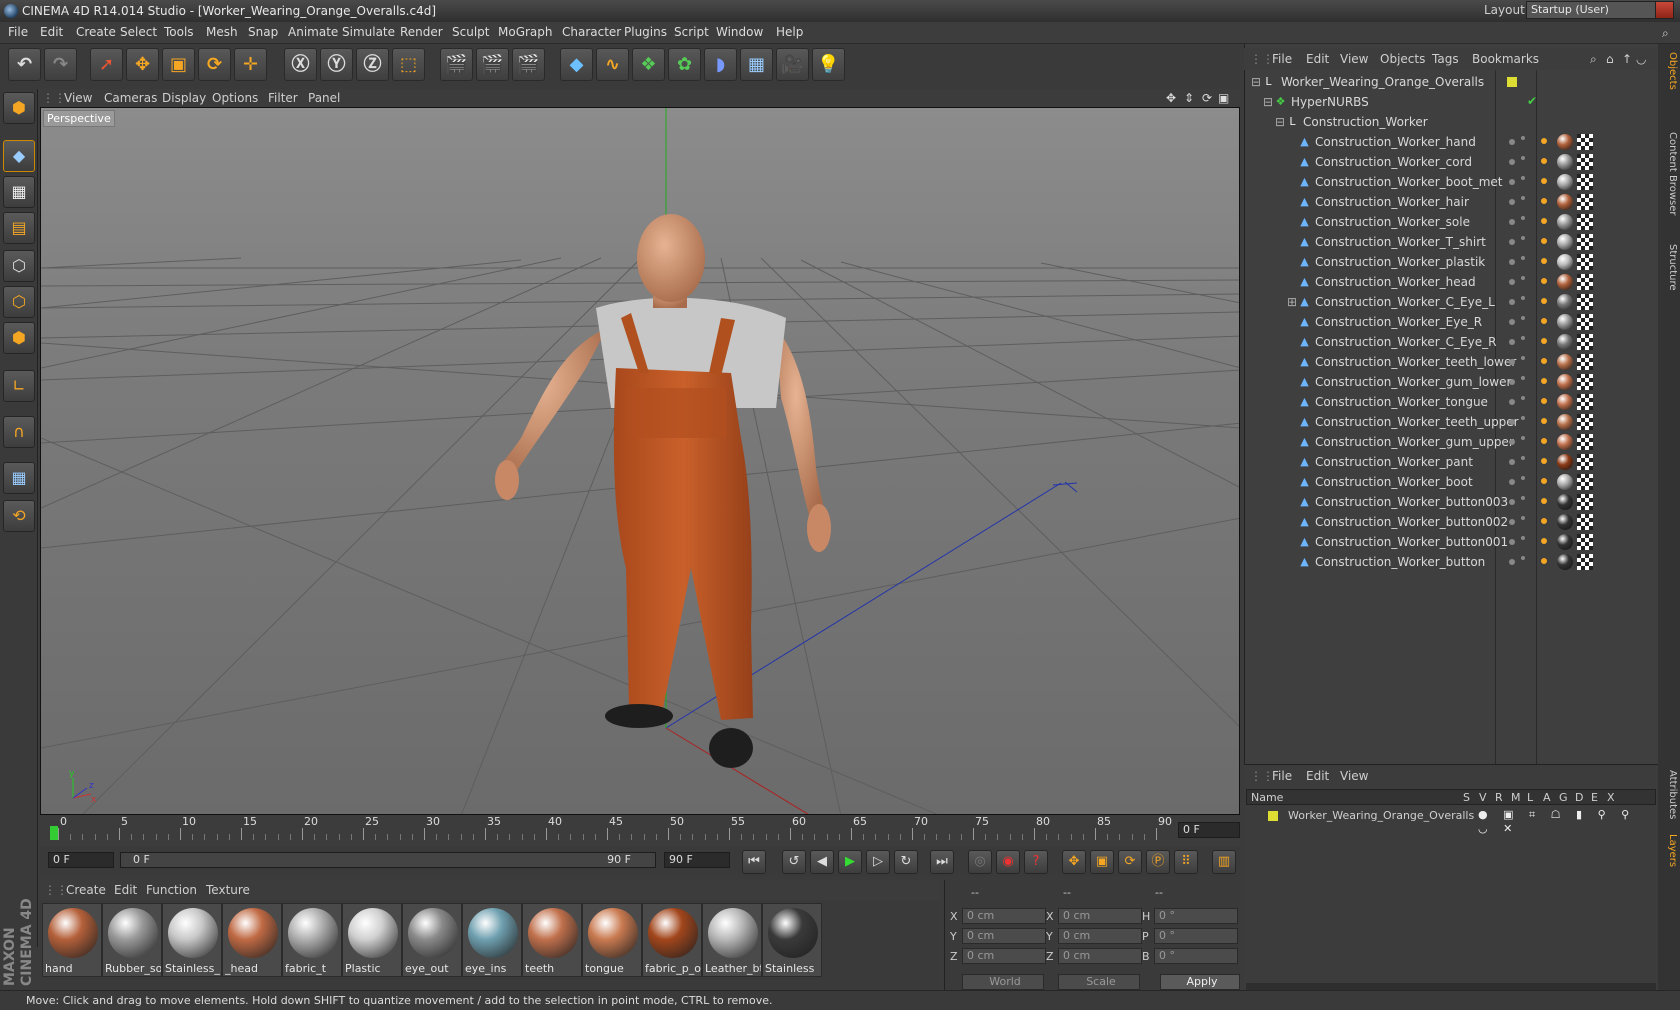 The height and width of the screenshot is (1010, 1680). I want to click on undo-button: ↶, so click(24, 64).